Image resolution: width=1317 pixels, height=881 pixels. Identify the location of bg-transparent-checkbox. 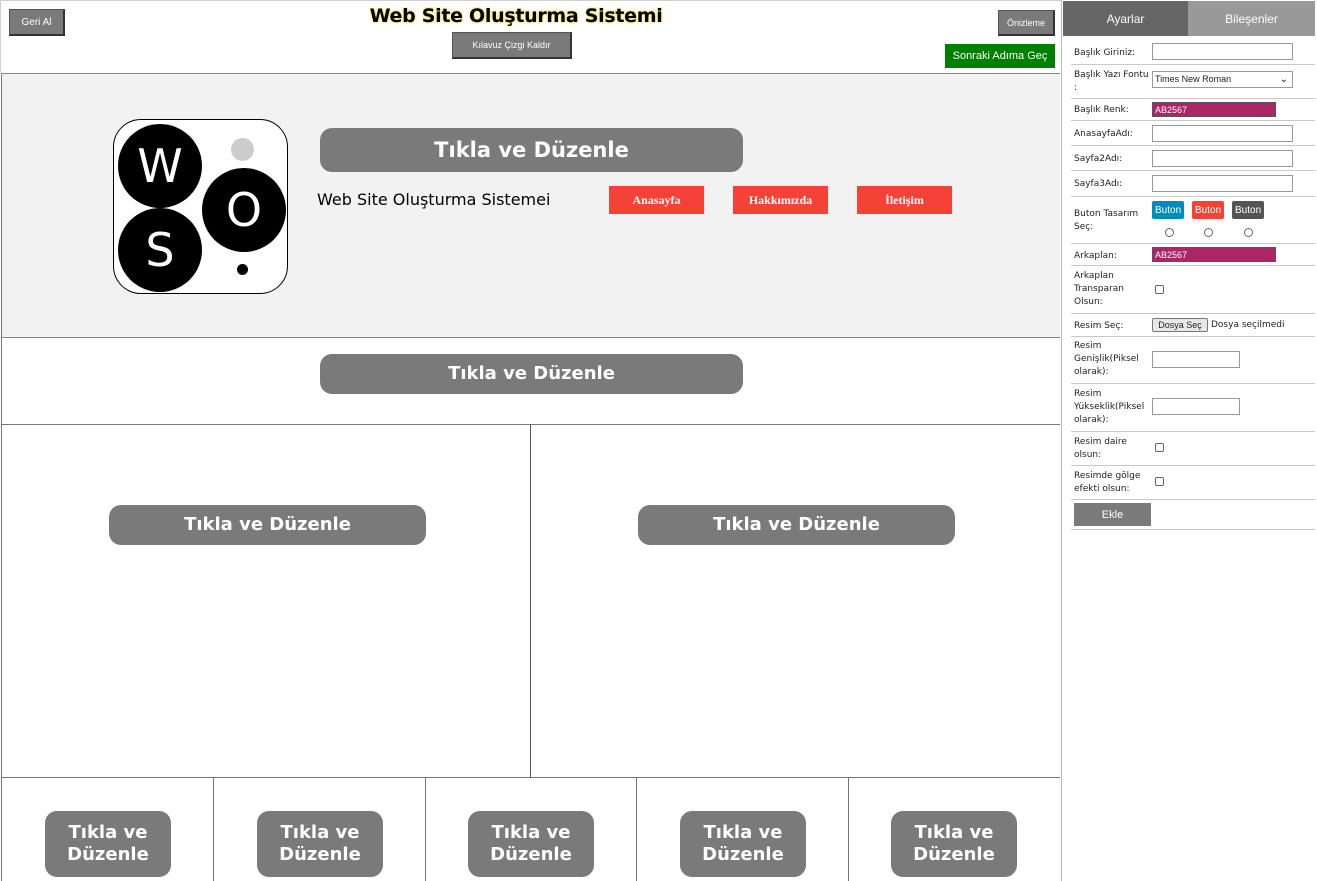
(1159, 289).